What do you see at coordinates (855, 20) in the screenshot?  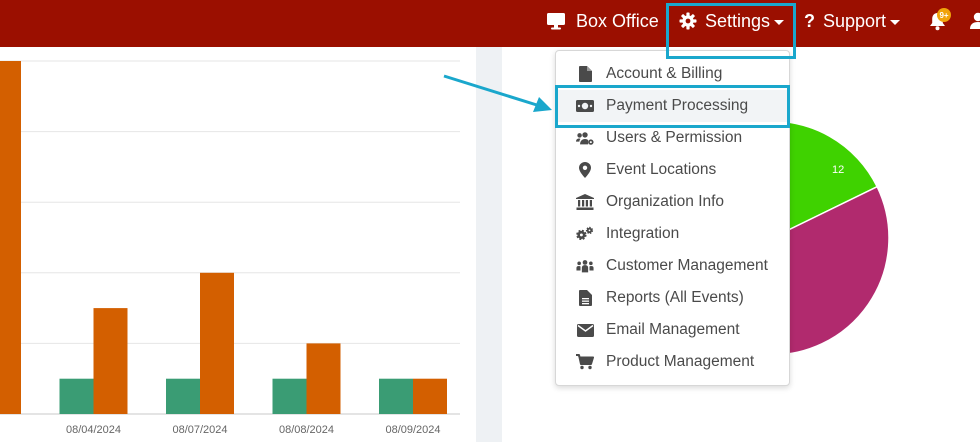 I see `nav-support-label: Support` at bounding box center [855, 20].